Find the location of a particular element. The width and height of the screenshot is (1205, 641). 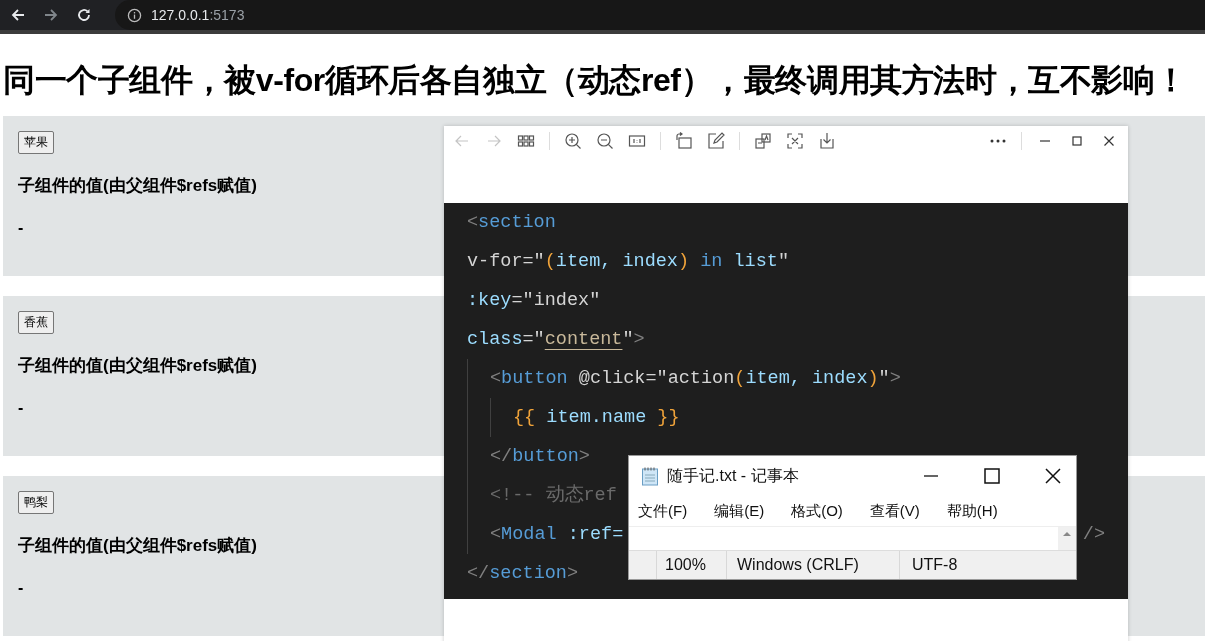

code-line: v-for="(item, index) in list" is located at coordinates (628, 262).